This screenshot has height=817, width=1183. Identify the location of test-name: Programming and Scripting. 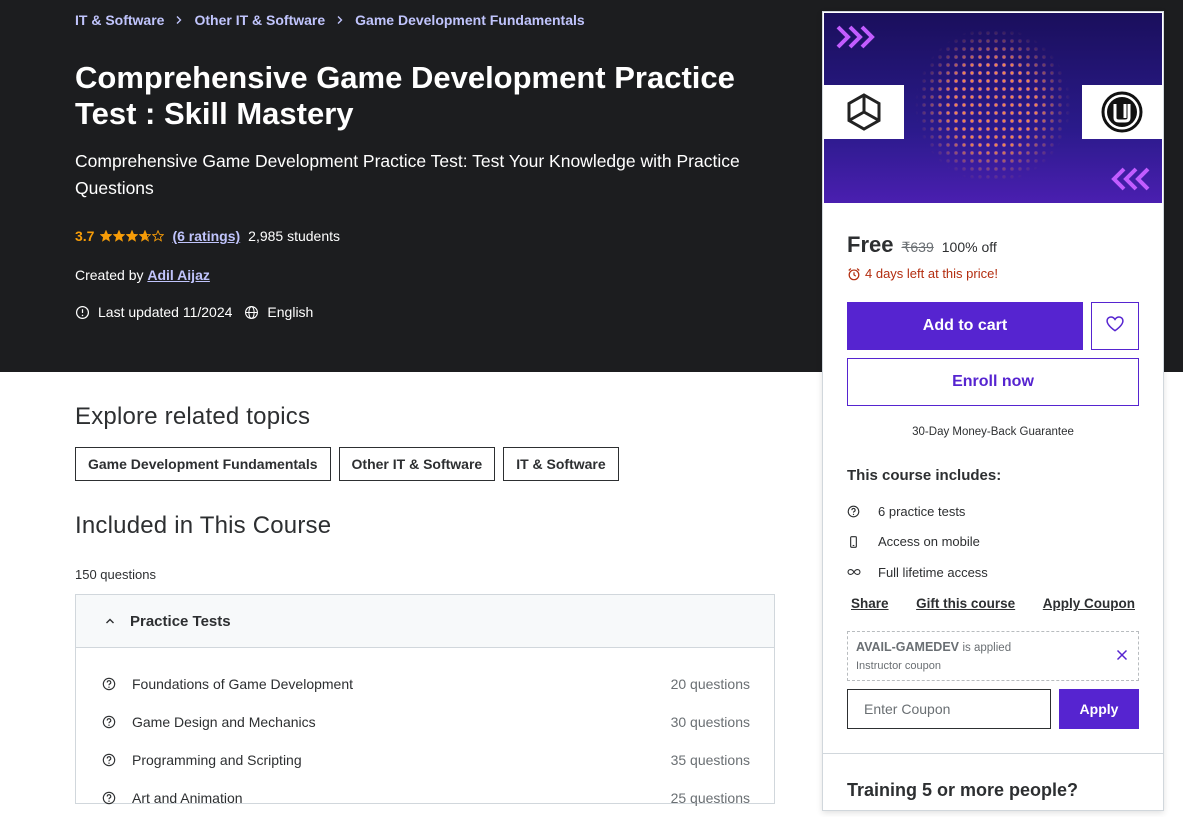
(217, 760).